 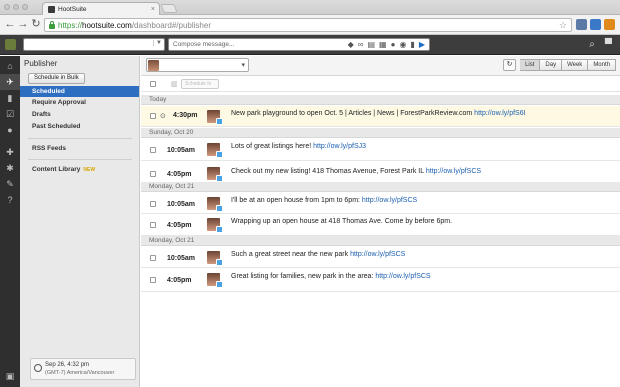 What do you see at coordinates (10, 200) in the screenshot?
I see `help-icon: ?` at bounding box center [10, 200].